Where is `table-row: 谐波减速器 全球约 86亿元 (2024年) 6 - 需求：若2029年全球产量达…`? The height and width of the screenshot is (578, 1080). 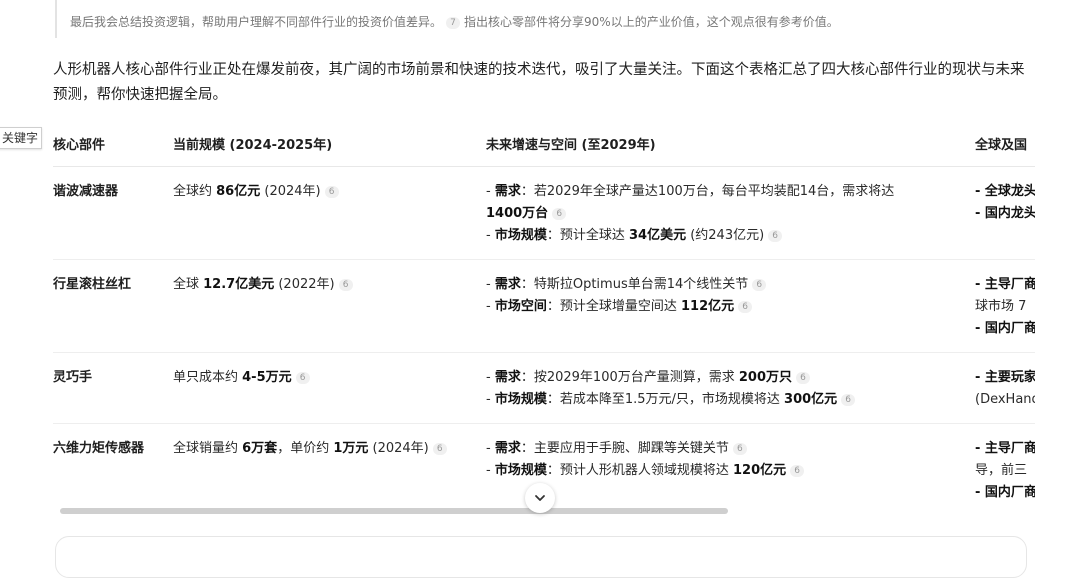 table-row: 谐波减速器 全球约 86亿元 (2024年) 6 - 需求：若2029年全球产量达… is located at coordinates (544, 213).